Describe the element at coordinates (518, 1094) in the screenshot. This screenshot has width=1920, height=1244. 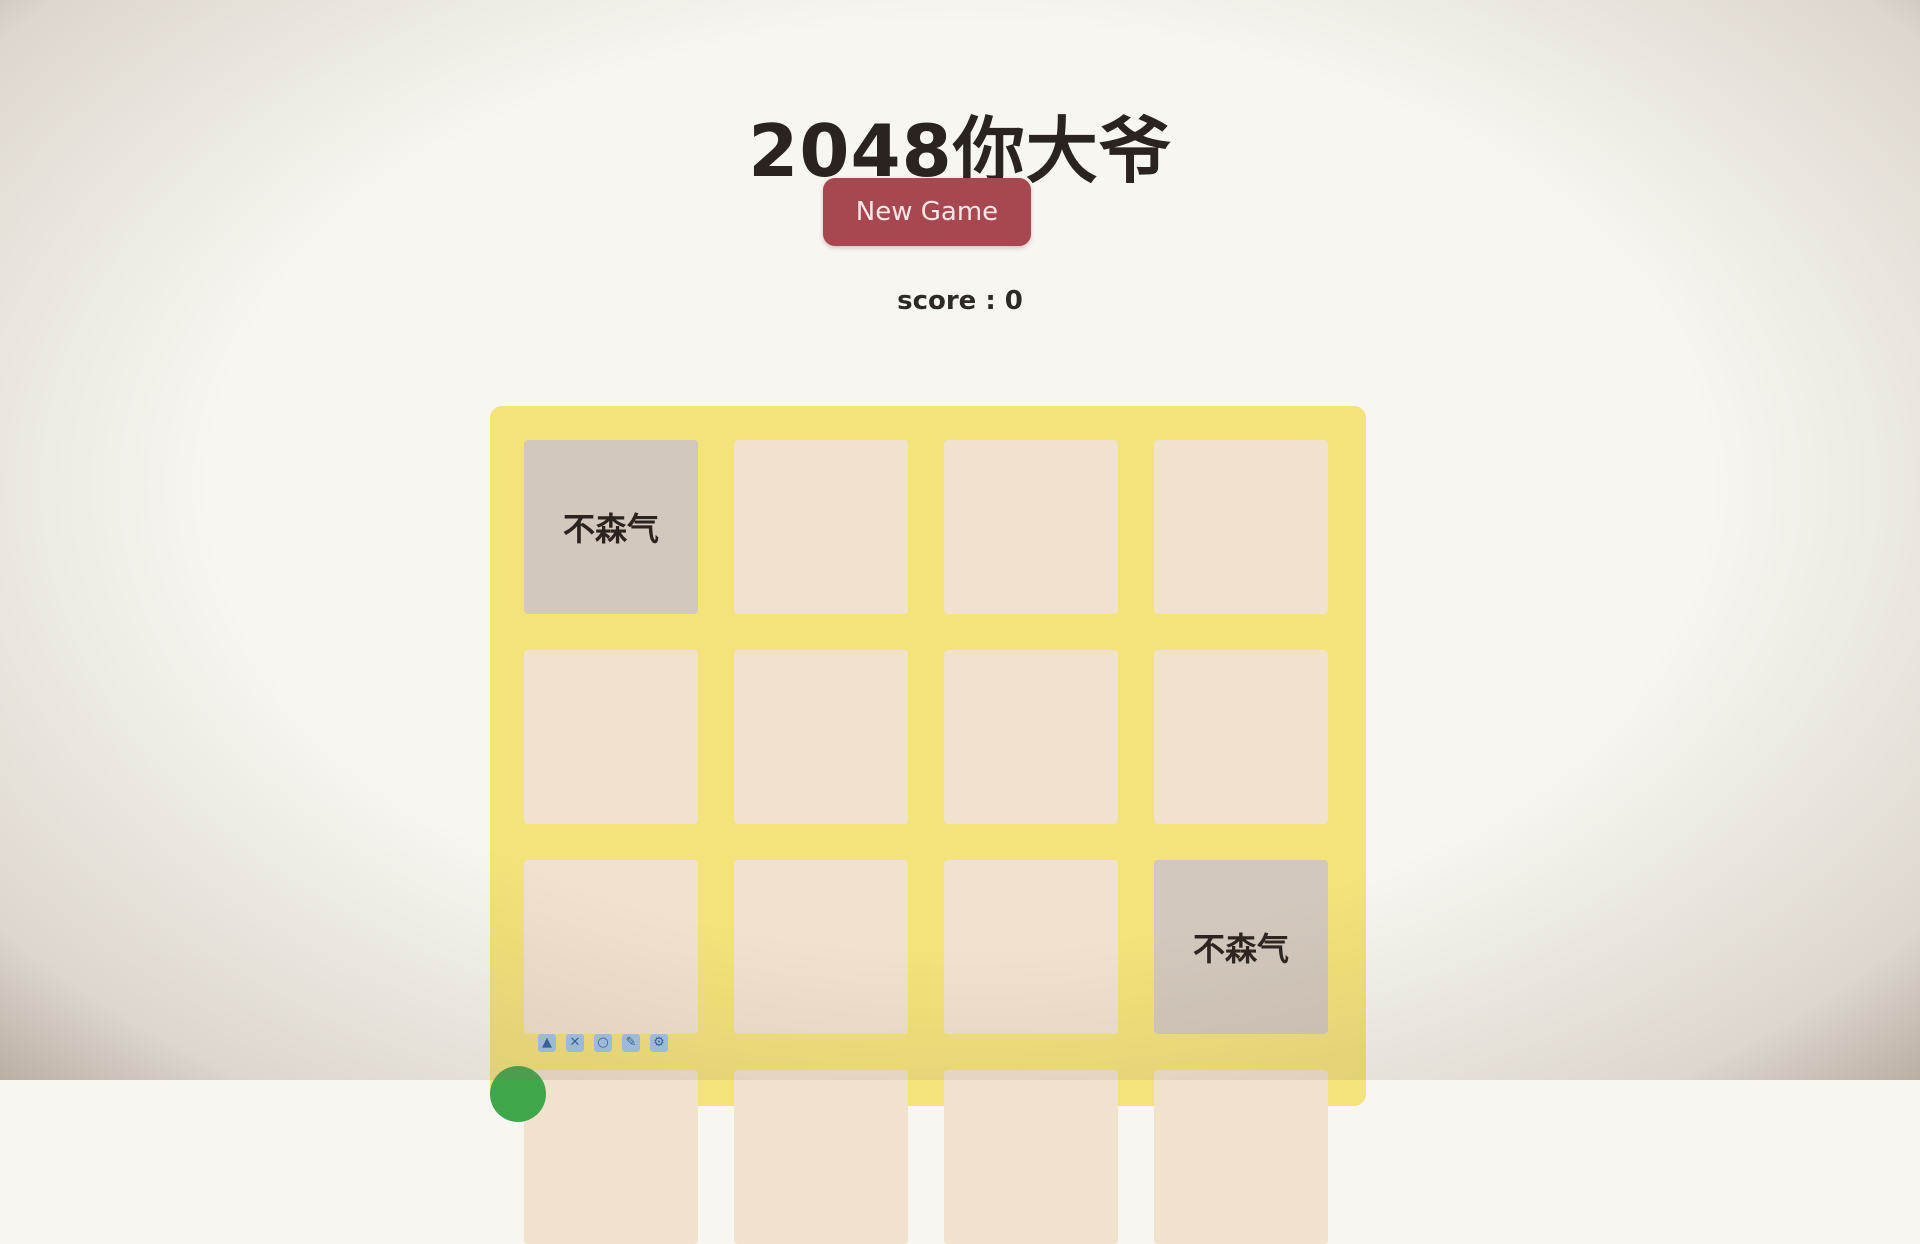
I see `chat-bubble-icon` at that location.